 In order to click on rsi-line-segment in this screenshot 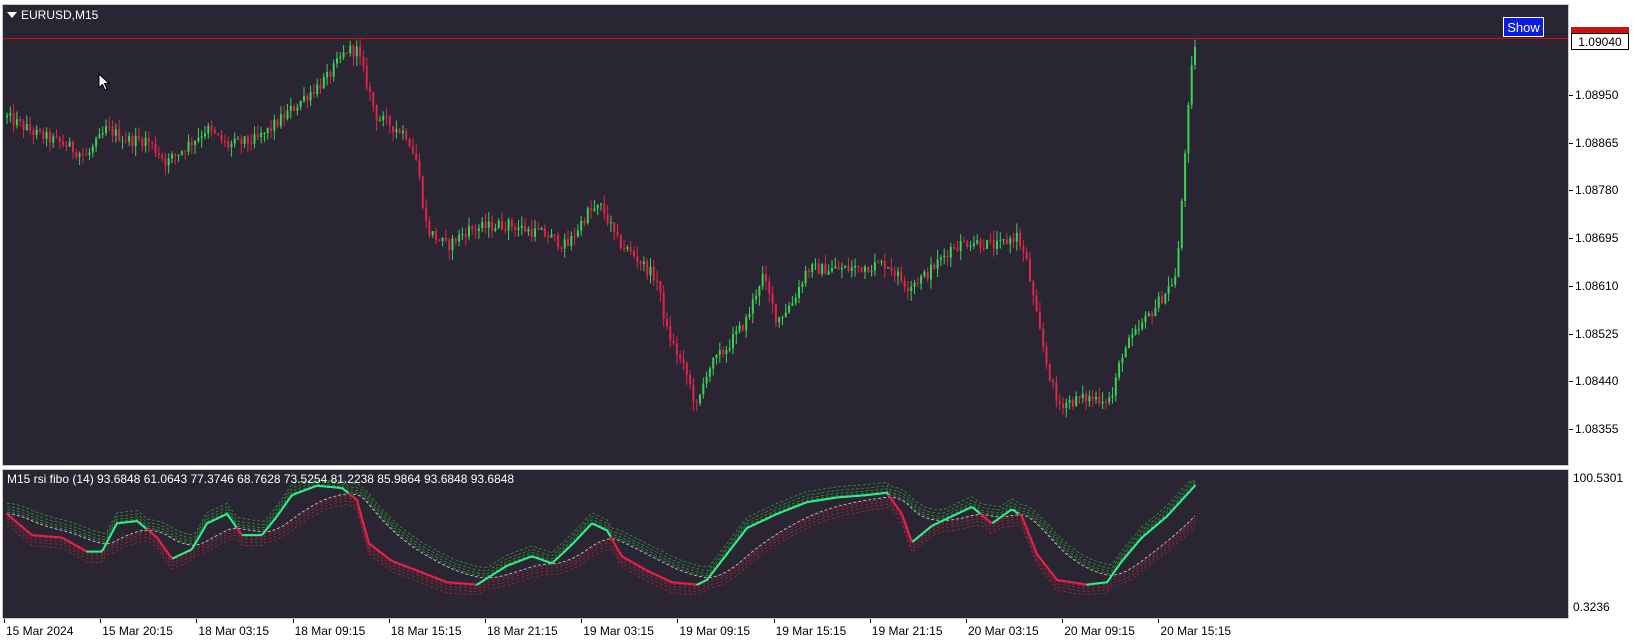, I will do `click(360, 511)`.